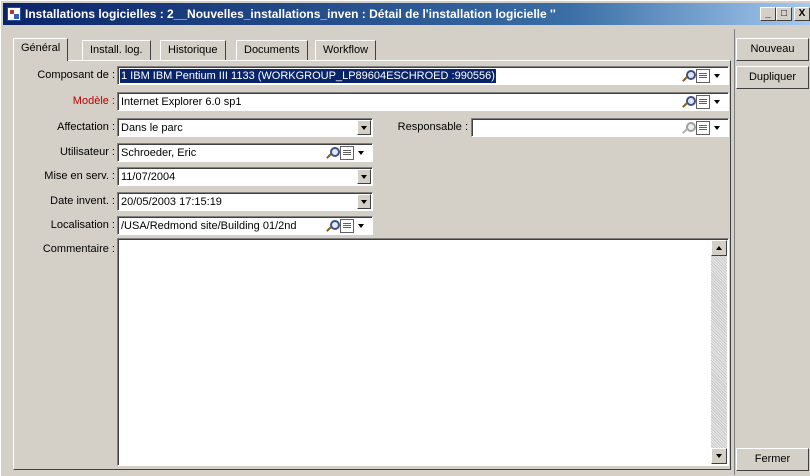 The height and width of the screenshot is (476, 810). What do you see at coordinates (87, 152) in the screenshot?
I see `utilisateur-label: Utilisateur :` at bounding box center [87, 152].